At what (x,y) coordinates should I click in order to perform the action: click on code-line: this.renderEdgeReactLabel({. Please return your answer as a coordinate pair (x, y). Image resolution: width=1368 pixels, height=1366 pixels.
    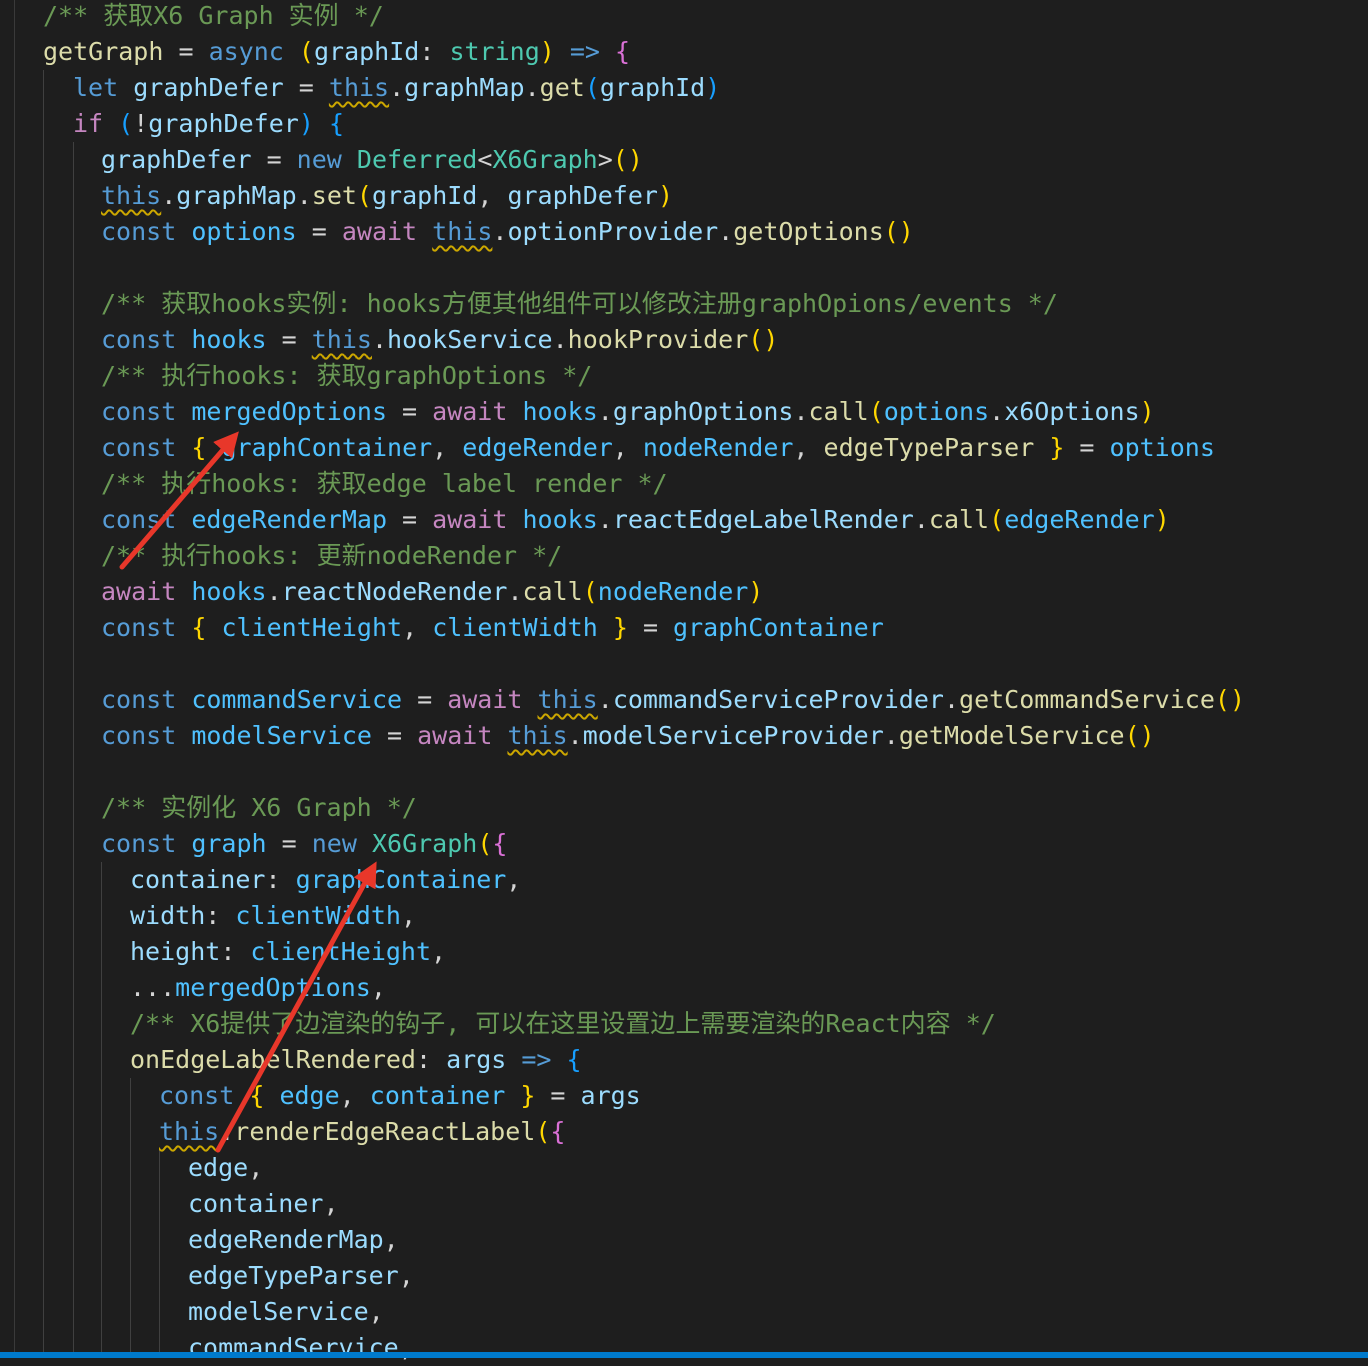
    Looking at the image, I should click on (362, 1132).